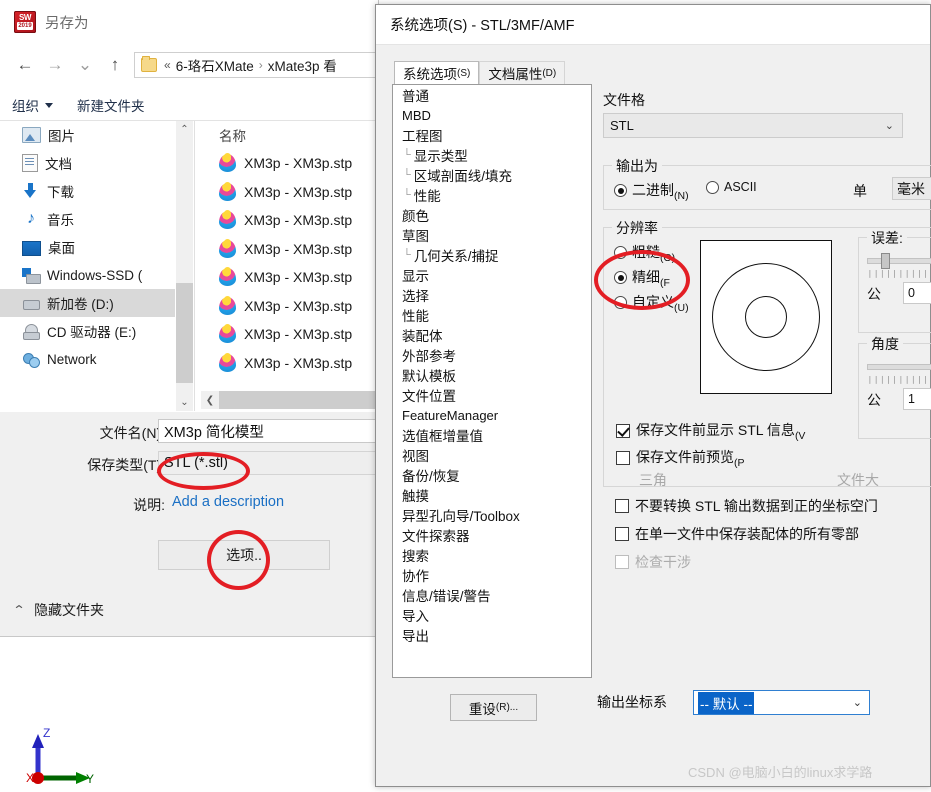 The width and height of the screenshot is (931, 792). Describe the element at coordinates (680, 458) in the screenshot. I see `checkbox-preview-before-save: 保存文件前预览(P` at that location.